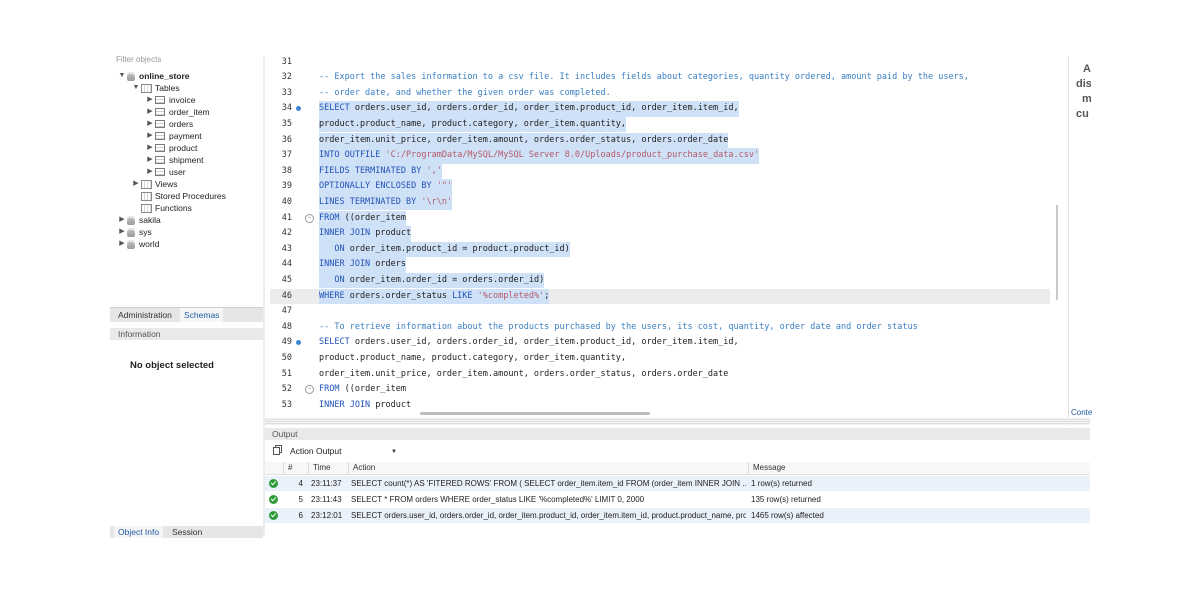 This screenshot has width=1200, height=600. What do you see at coordinates (276, 451) in the screenshot?
I see `copy-icon` at bounding box center [276, 451].